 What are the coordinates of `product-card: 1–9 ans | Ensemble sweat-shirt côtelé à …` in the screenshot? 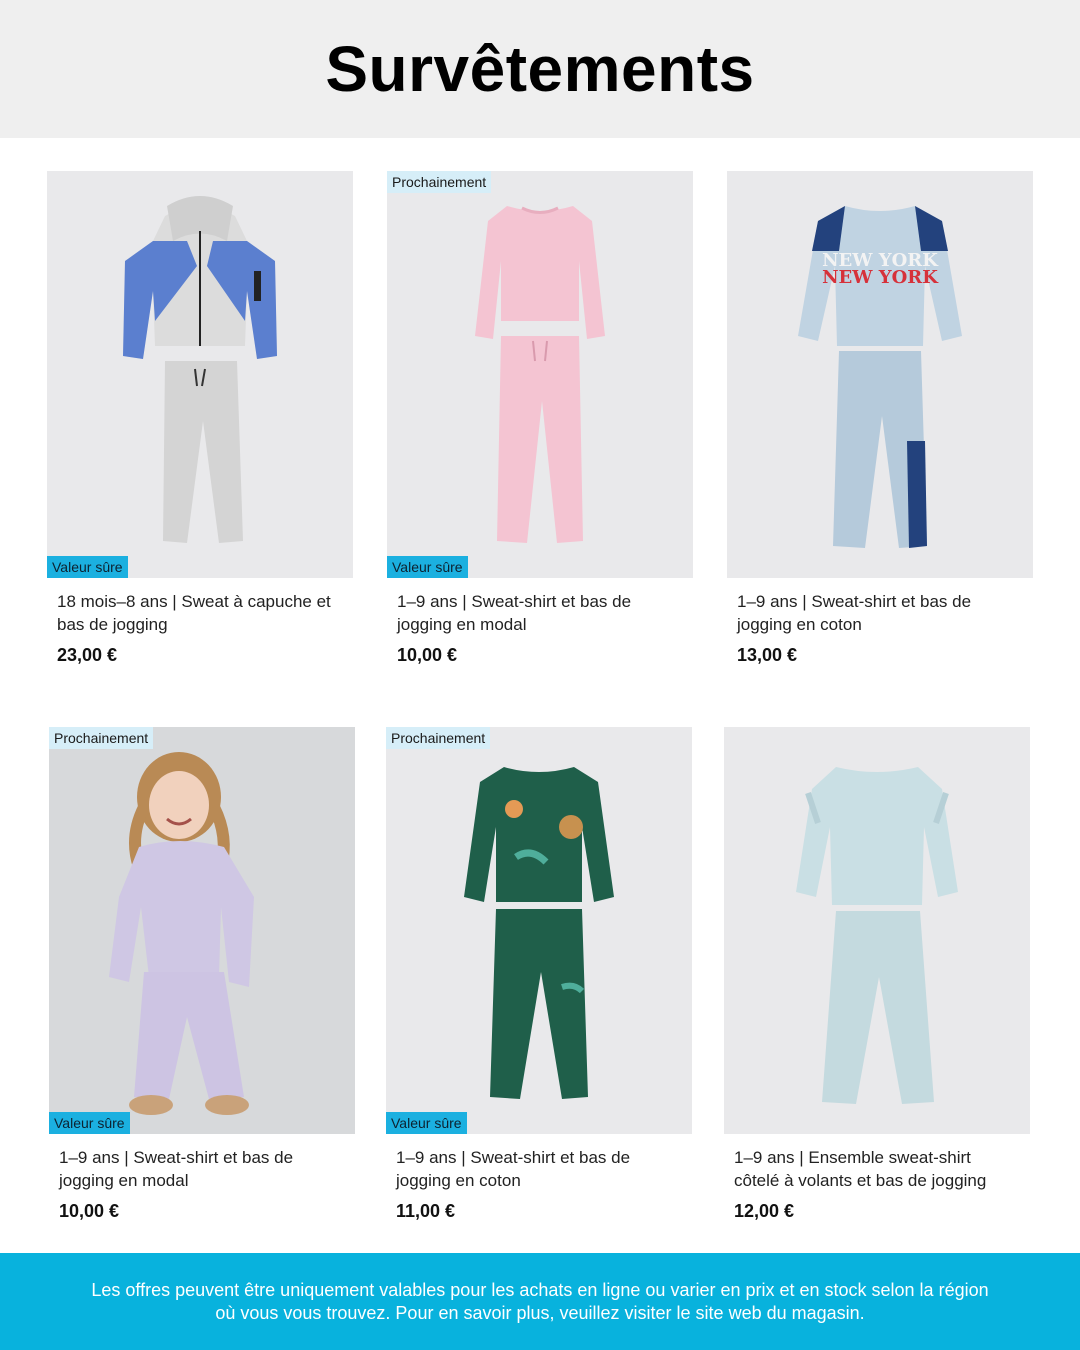 It's located at (877, 974).